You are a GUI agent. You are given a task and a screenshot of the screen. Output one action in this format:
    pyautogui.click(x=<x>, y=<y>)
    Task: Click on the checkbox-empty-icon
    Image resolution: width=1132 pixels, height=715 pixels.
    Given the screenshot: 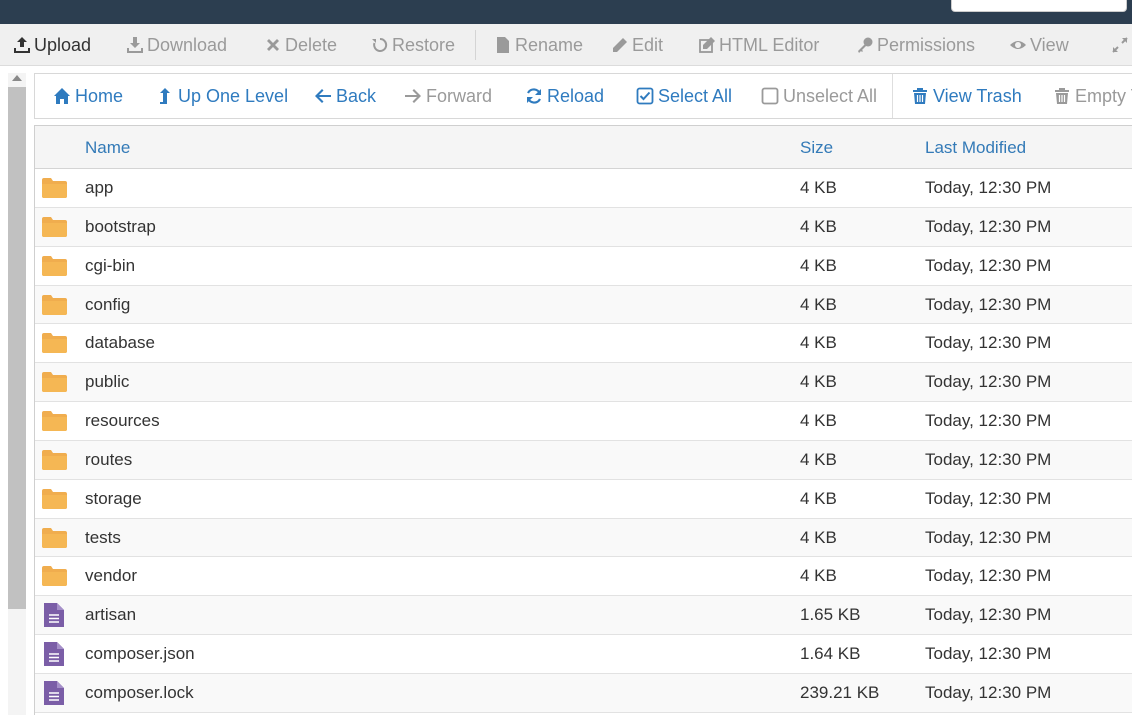 What is the action you would take?
    pyautogui.click(x=770, y=96)
    